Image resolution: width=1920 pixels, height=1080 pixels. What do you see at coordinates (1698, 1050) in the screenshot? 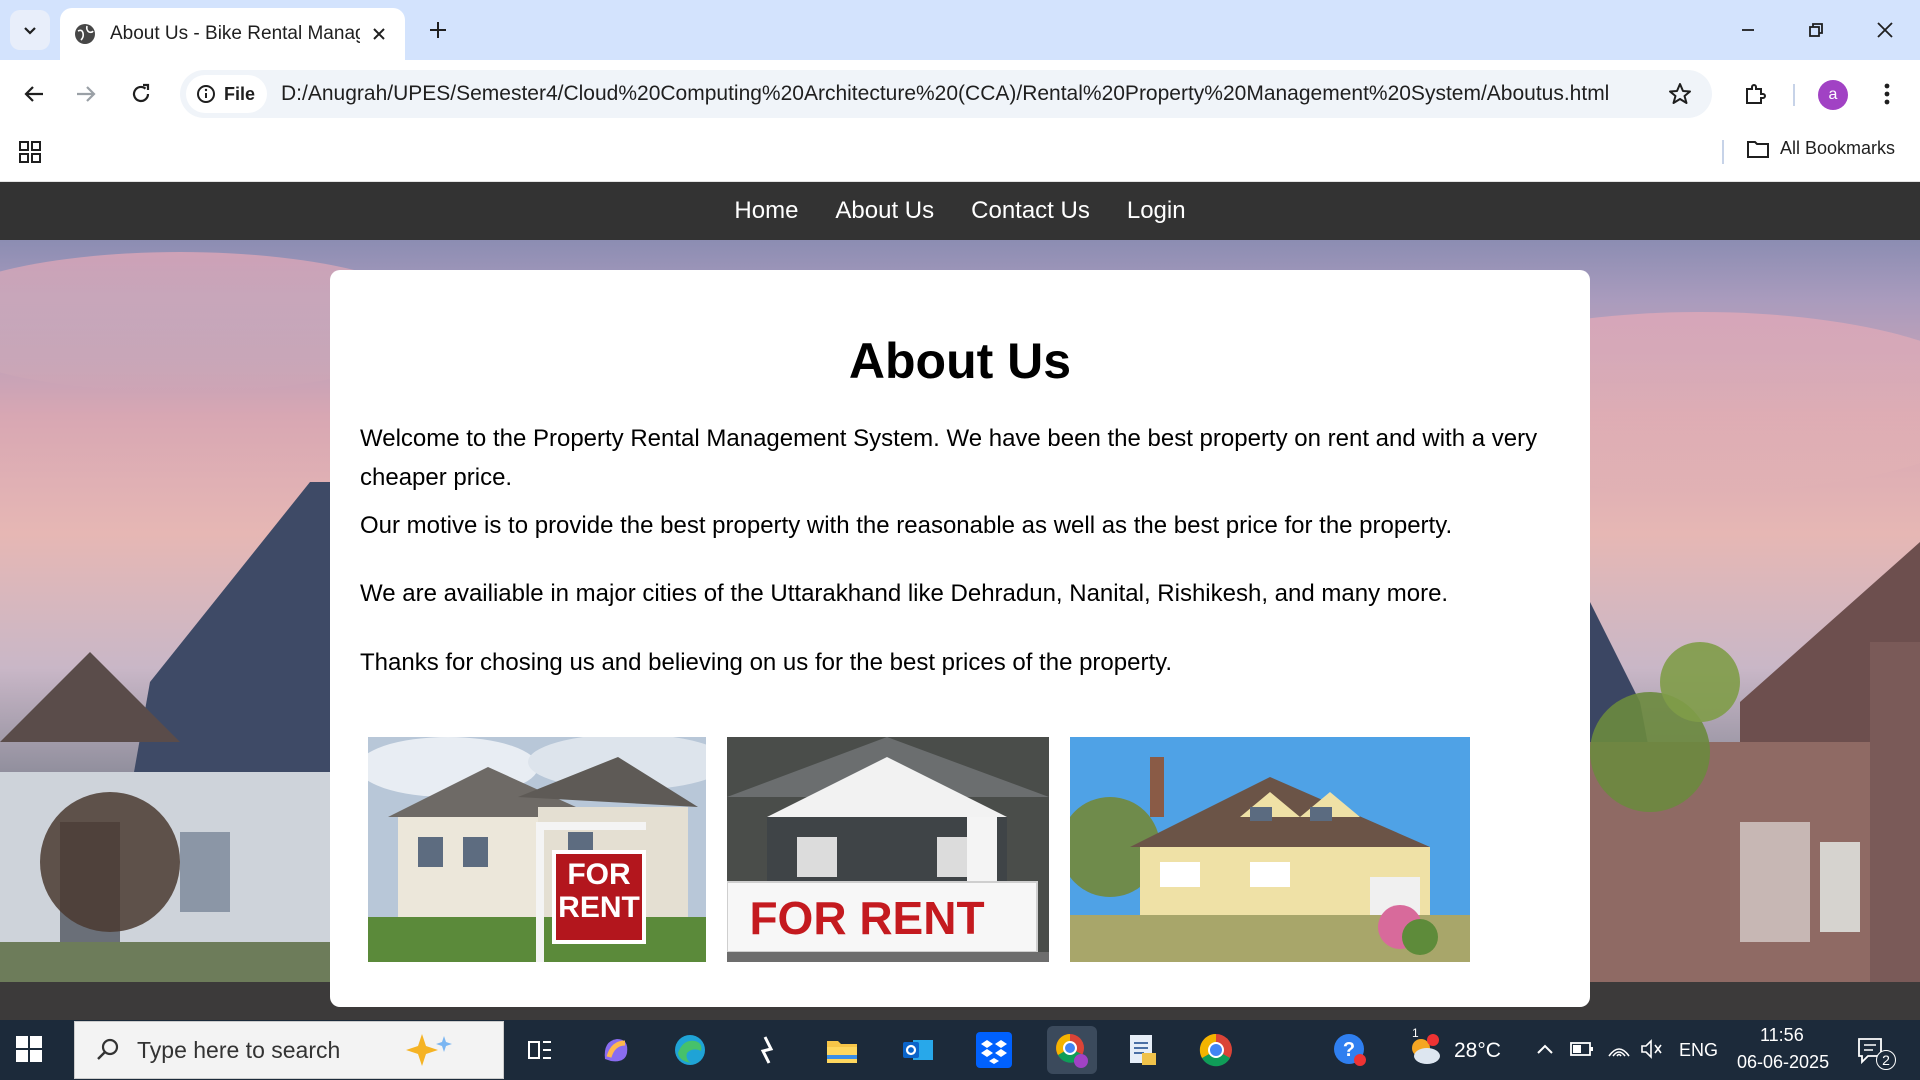
I see `language-indicator: ENG` at bounding box center [1698, 1050].